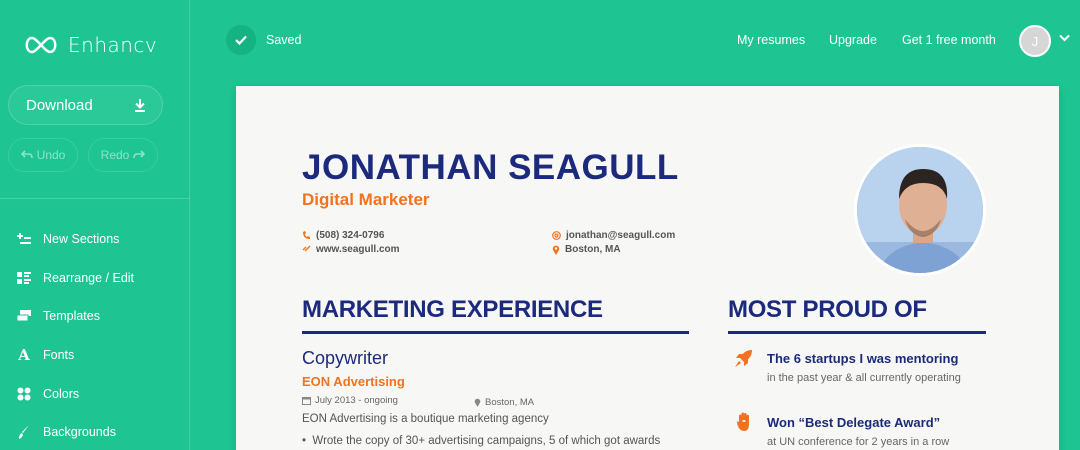  What do you see at coordinates (24, 432) in the screenshot?
I see `brush-icon` at bounding box center [24, 432].